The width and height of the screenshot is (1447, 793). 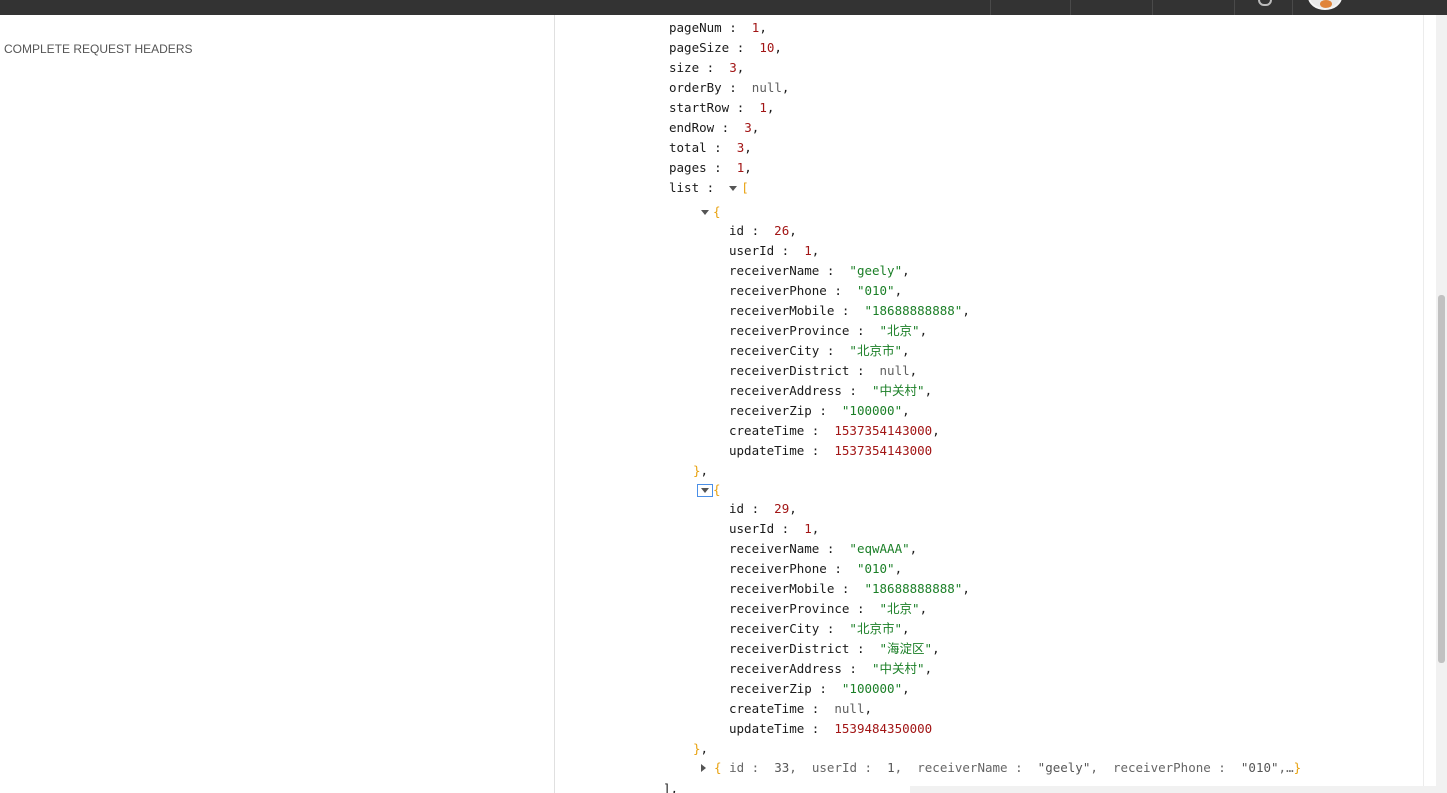 What do you see at coordinates (789, 648) in the screenshot?
I see `json-key: receiverDistrict` at bounding box center [789, 648].